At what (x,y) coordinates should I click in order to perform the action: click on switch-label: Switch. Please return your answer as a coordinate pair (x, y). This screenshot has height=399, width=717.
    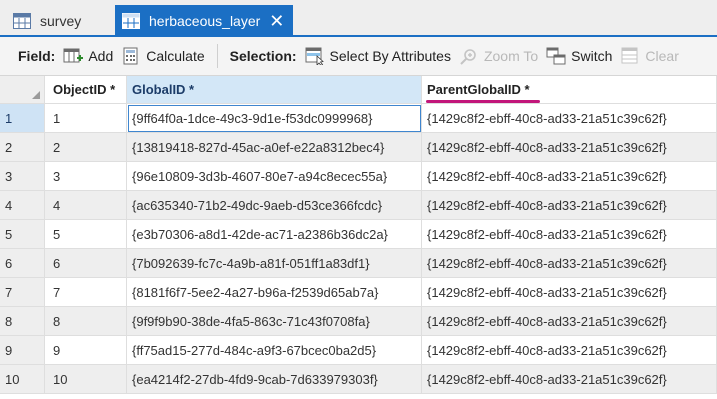
    Looking at the image, I should click on (592, 56).